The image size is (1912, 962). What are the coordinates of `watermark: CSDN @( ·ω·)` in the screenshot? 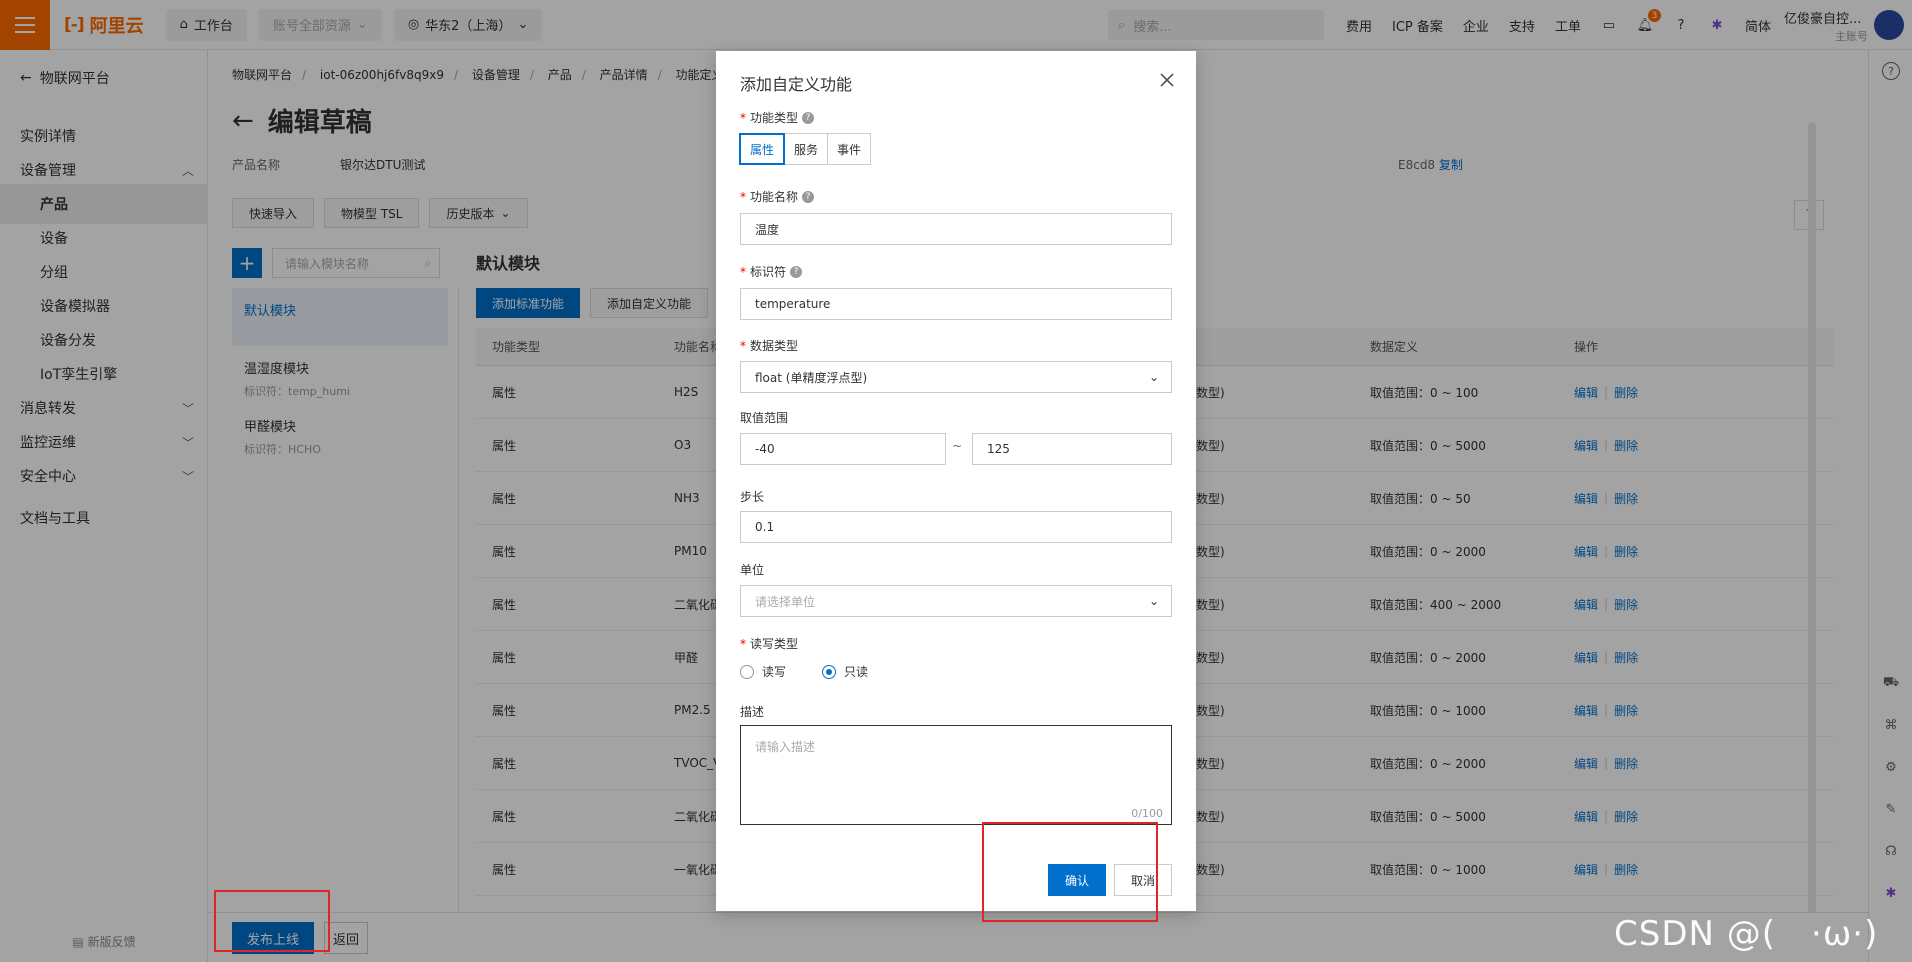 It's located at (1746, 934).